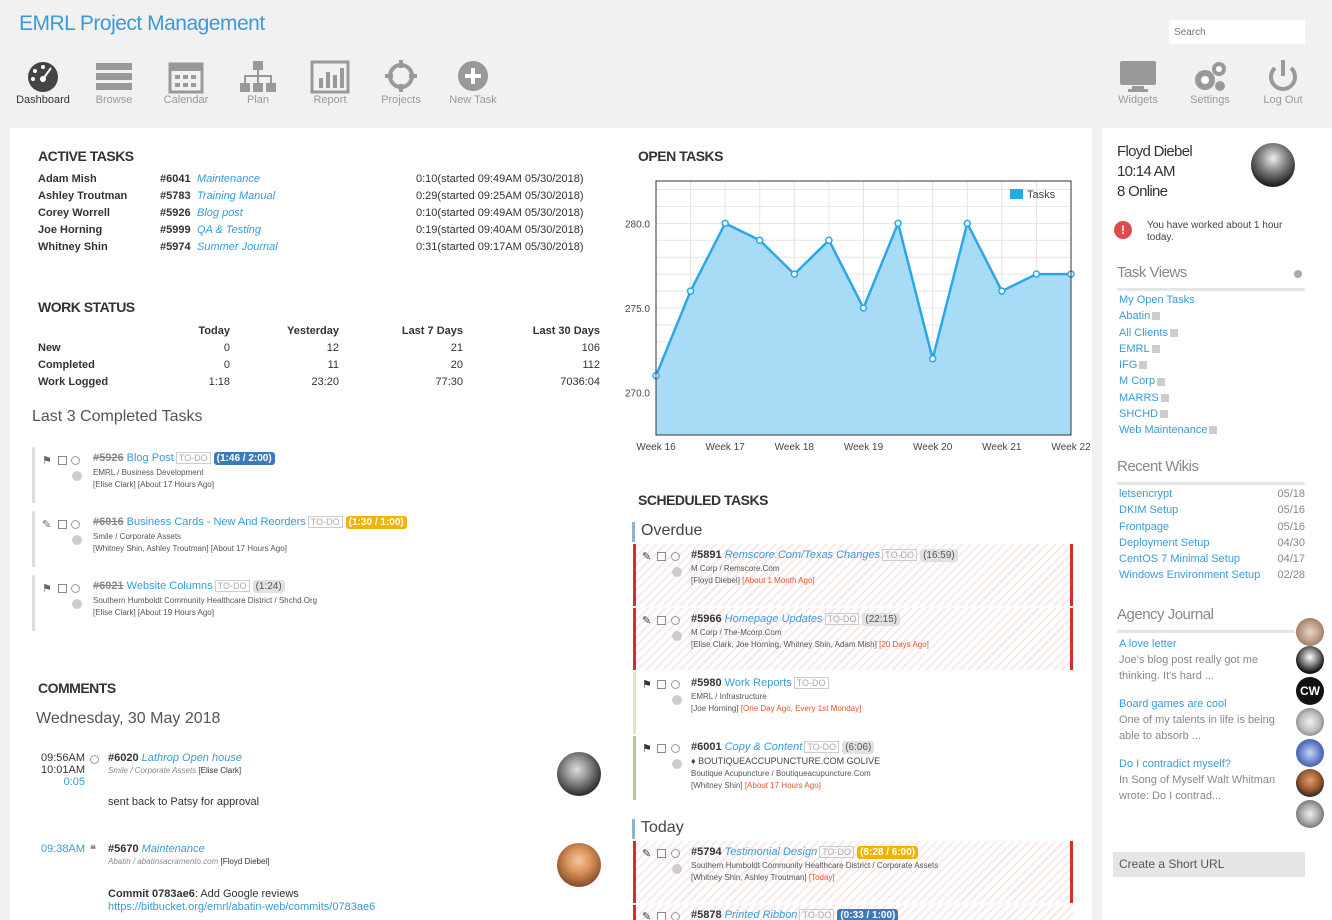 This screenshot has width=1332, height=920. Describe the element at coordinates (761, 914) in the screenshot. I see `task-link: Printed Ribbon` at that location.